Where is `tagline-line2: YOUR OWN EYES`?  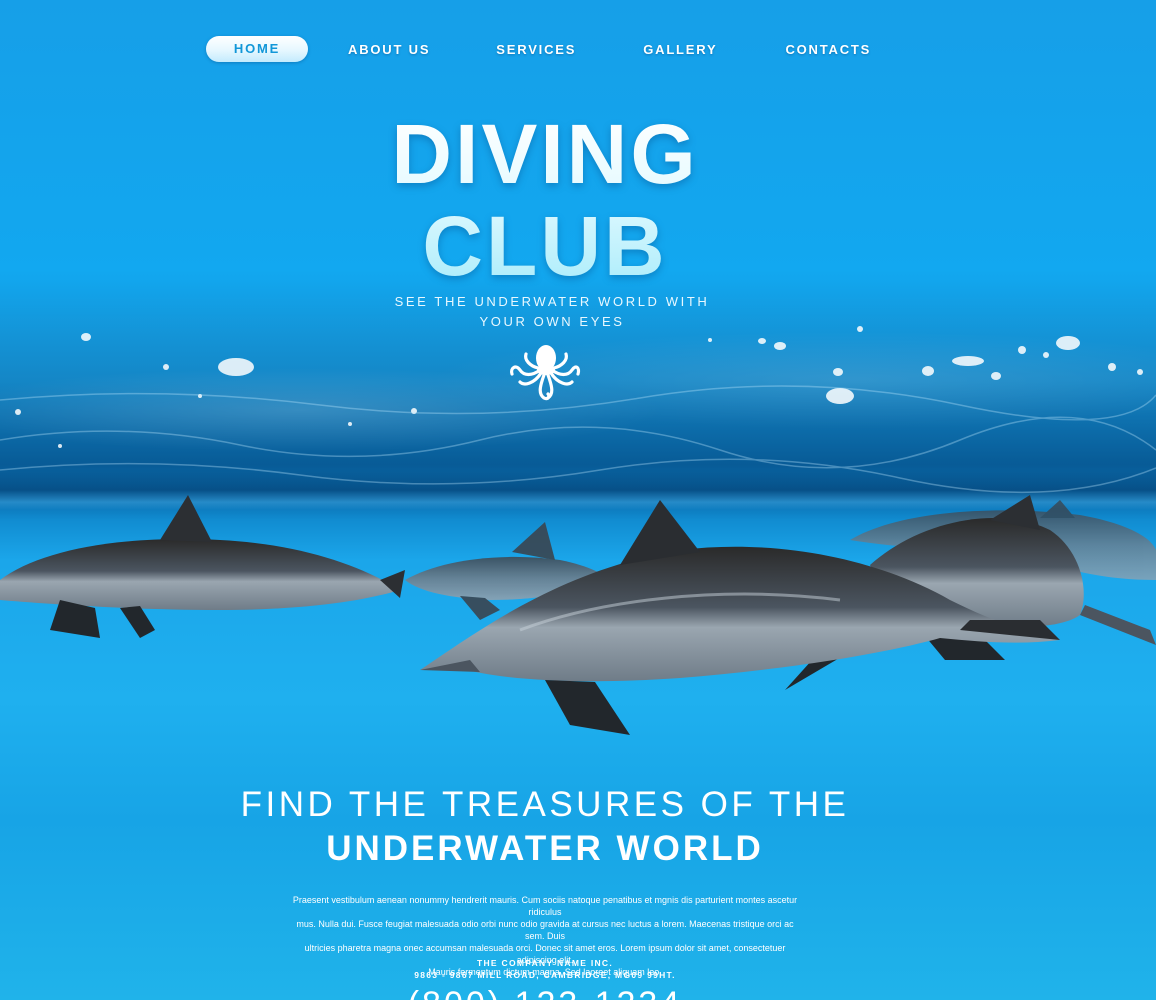
tagline-line2: YOUR OWN EYES is located at coordinates (552, 321).